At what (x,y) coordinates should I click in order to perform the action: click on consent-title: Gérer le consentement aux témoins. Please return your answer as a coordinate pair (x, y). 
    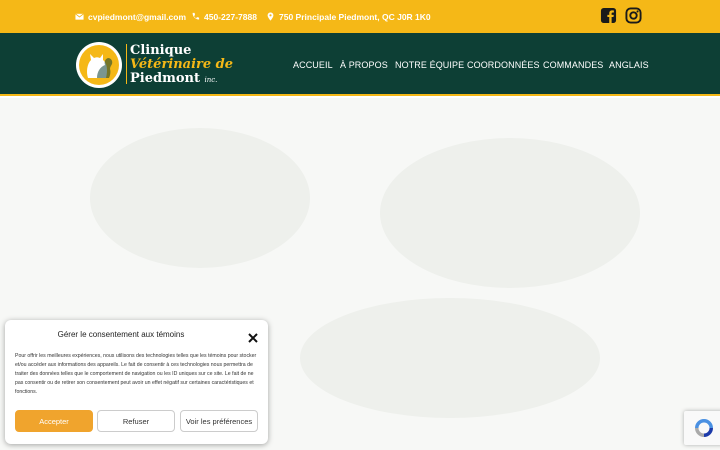
    Looking at the image, I should click on (121, 334).